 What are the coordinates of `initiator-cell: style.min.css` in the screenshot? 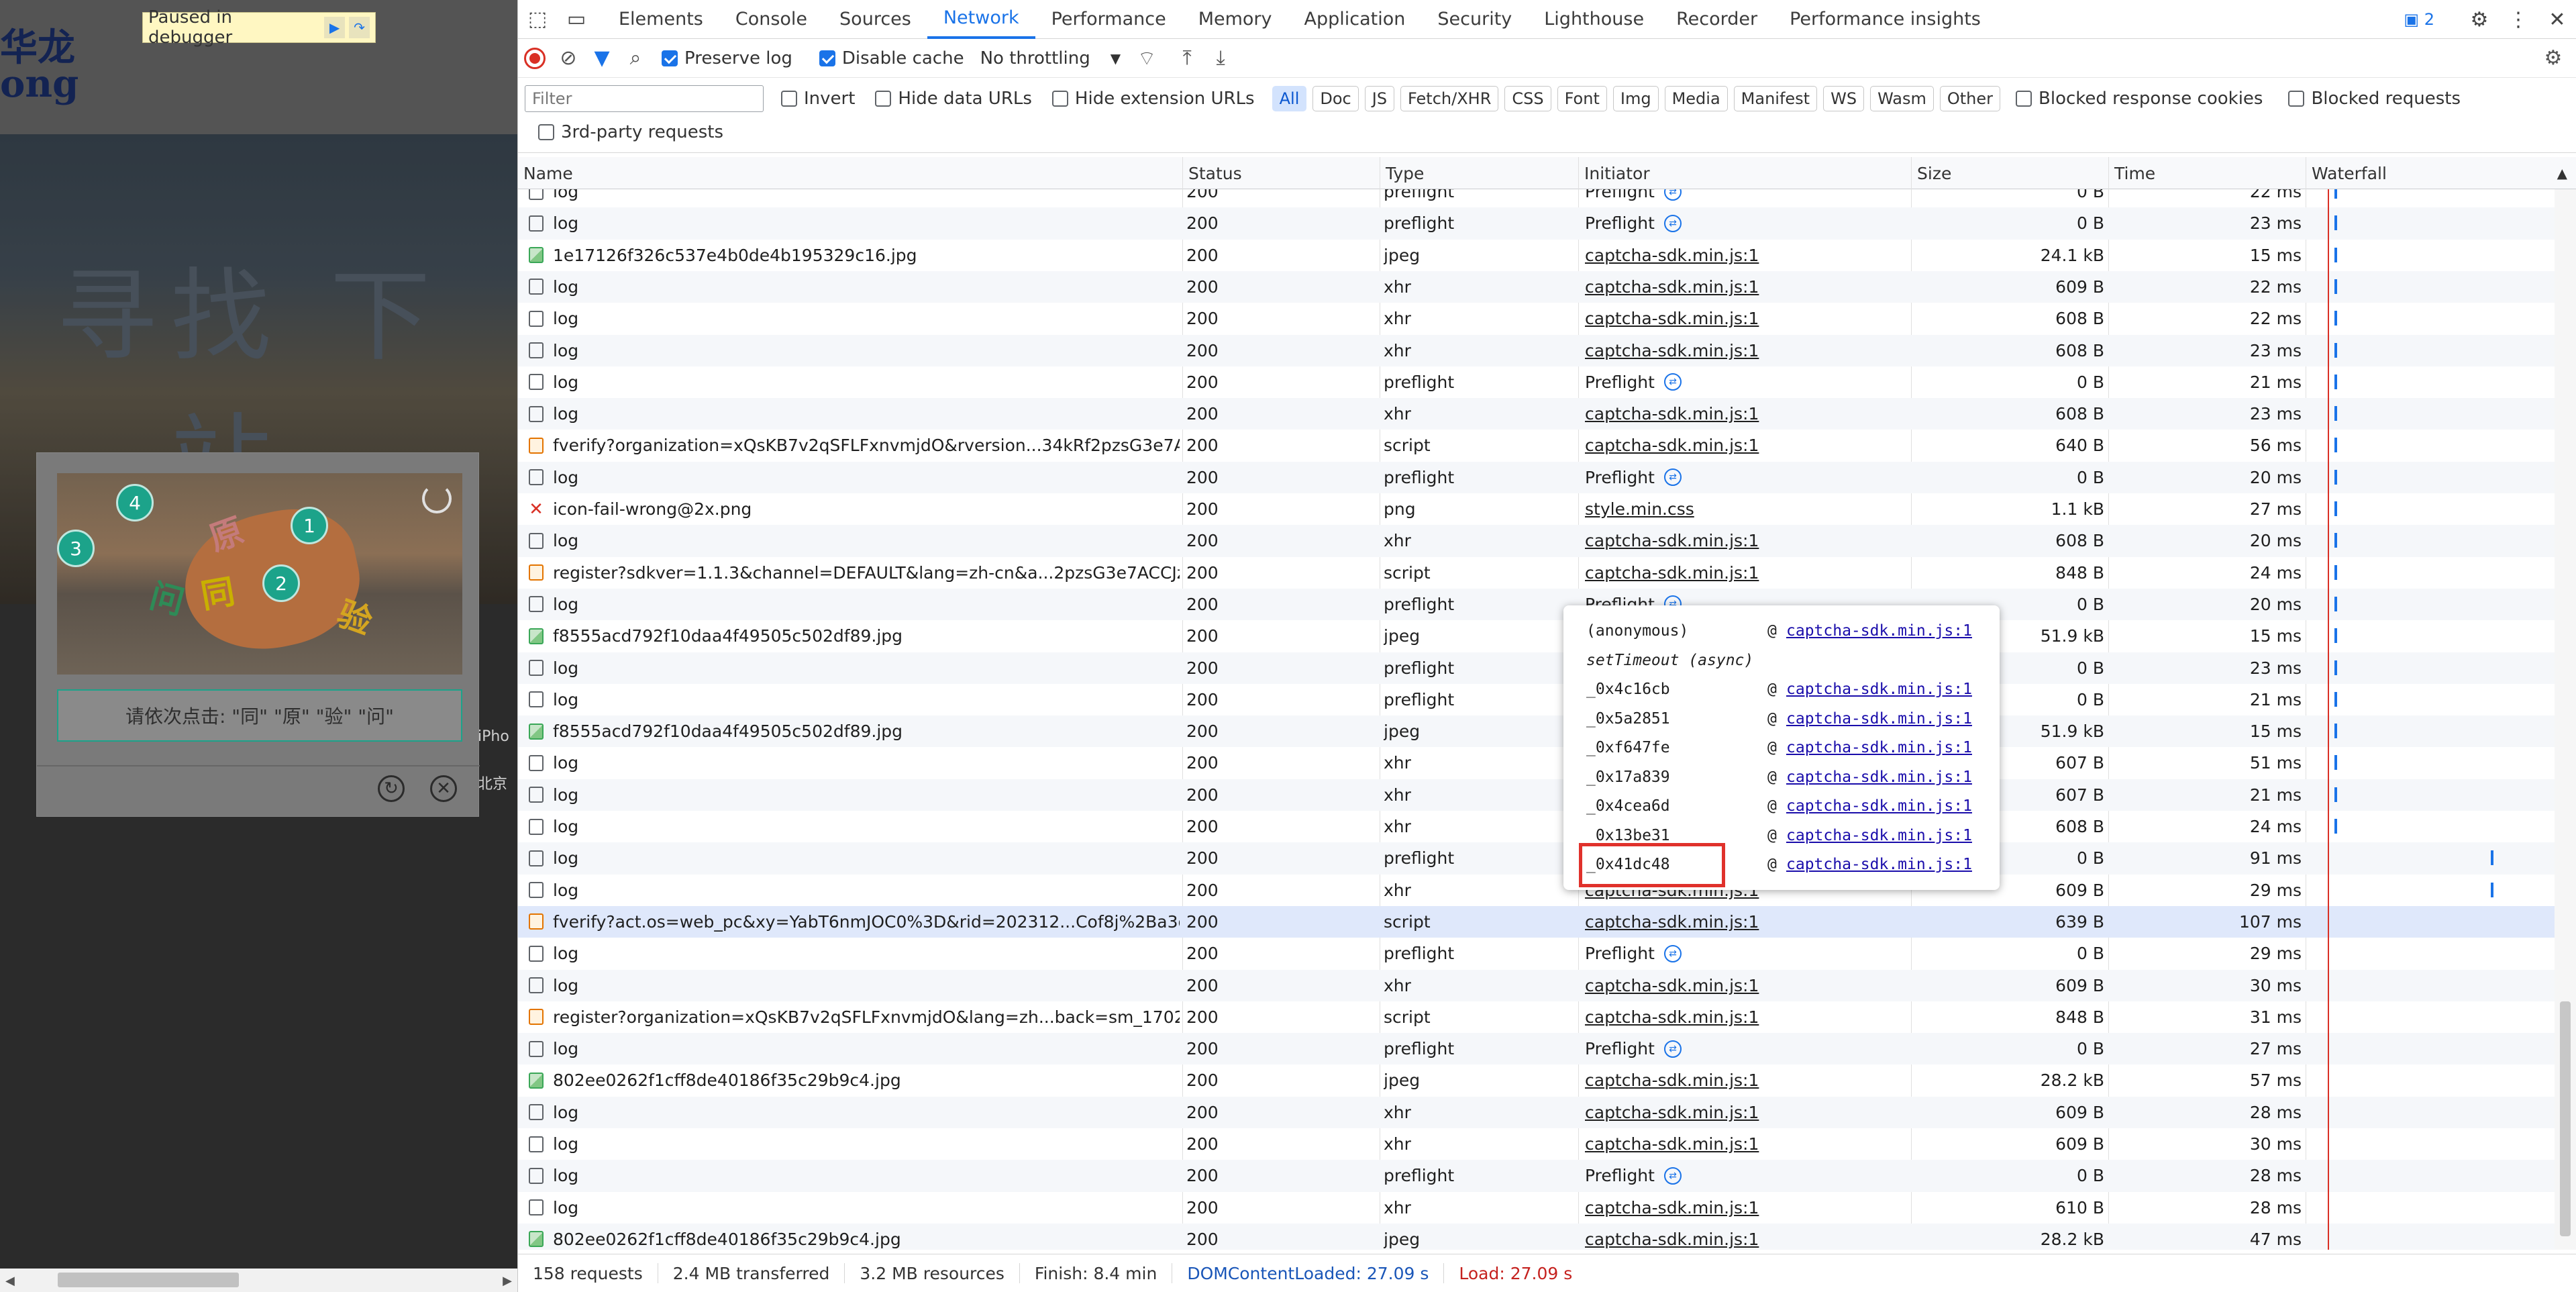 It's located at (1746, 509).